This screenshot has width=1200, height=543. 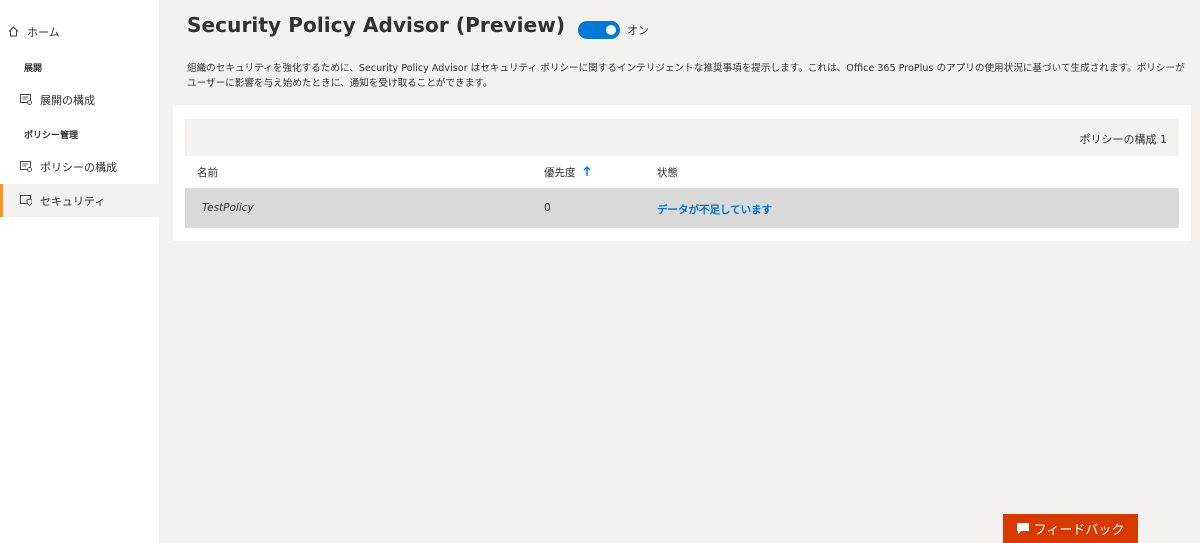 I want to click on column-header-priority-label: 優先度, so click(x=560, y=173).